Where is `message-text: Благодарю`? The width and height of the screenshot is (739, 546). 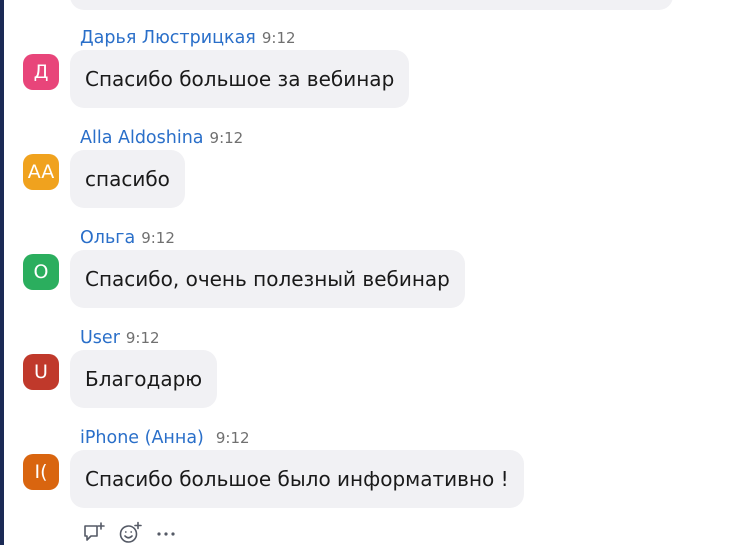
message-text: Благодарю is located at coordinates (144, 379).